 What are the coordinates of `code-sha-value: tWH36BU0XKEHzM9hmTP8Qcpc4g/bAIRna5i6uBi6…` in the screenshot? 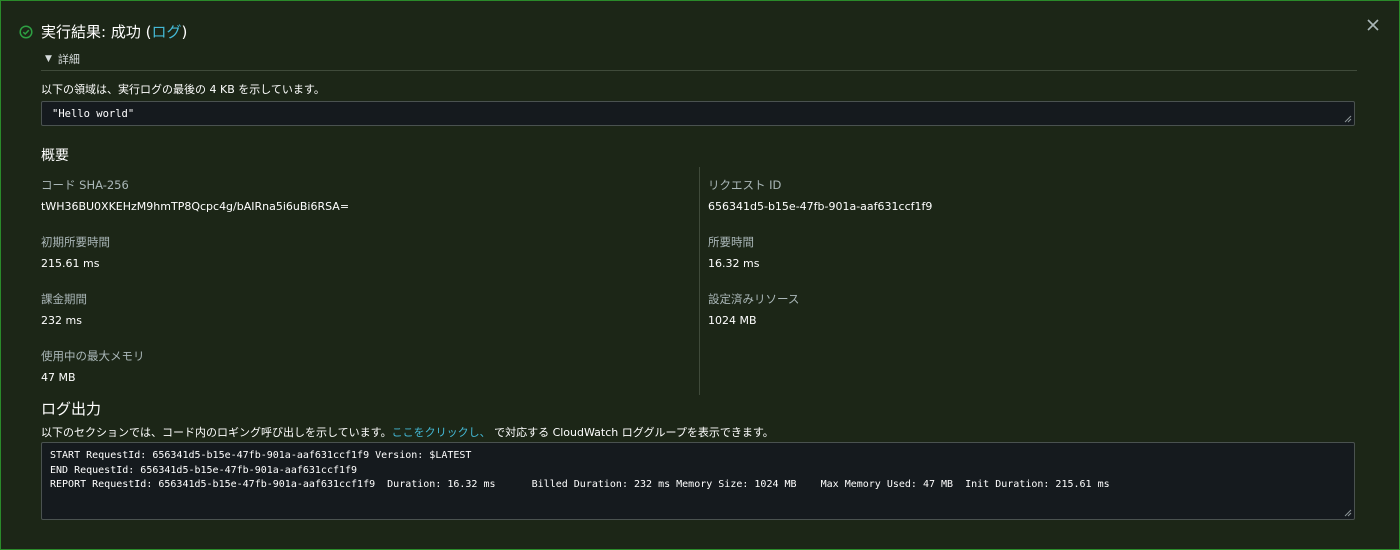 It's located at (195, 206).